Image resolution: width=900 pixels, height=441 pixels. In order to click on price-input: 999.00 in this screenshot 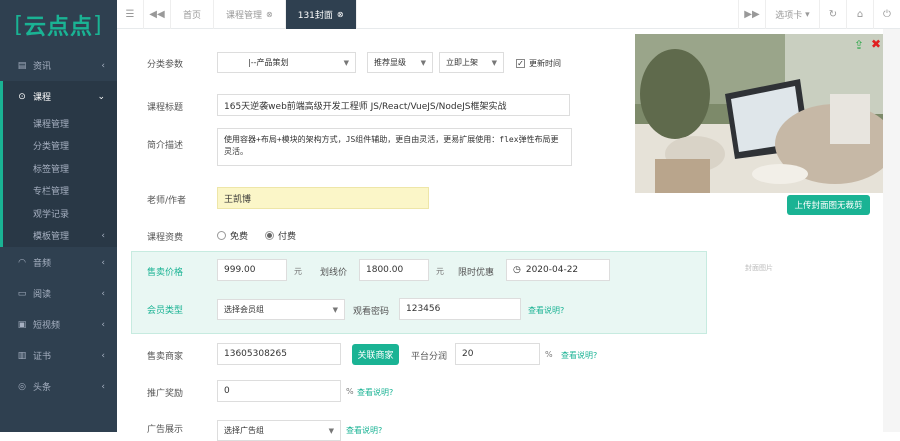, I will do `click(252, 270)`.